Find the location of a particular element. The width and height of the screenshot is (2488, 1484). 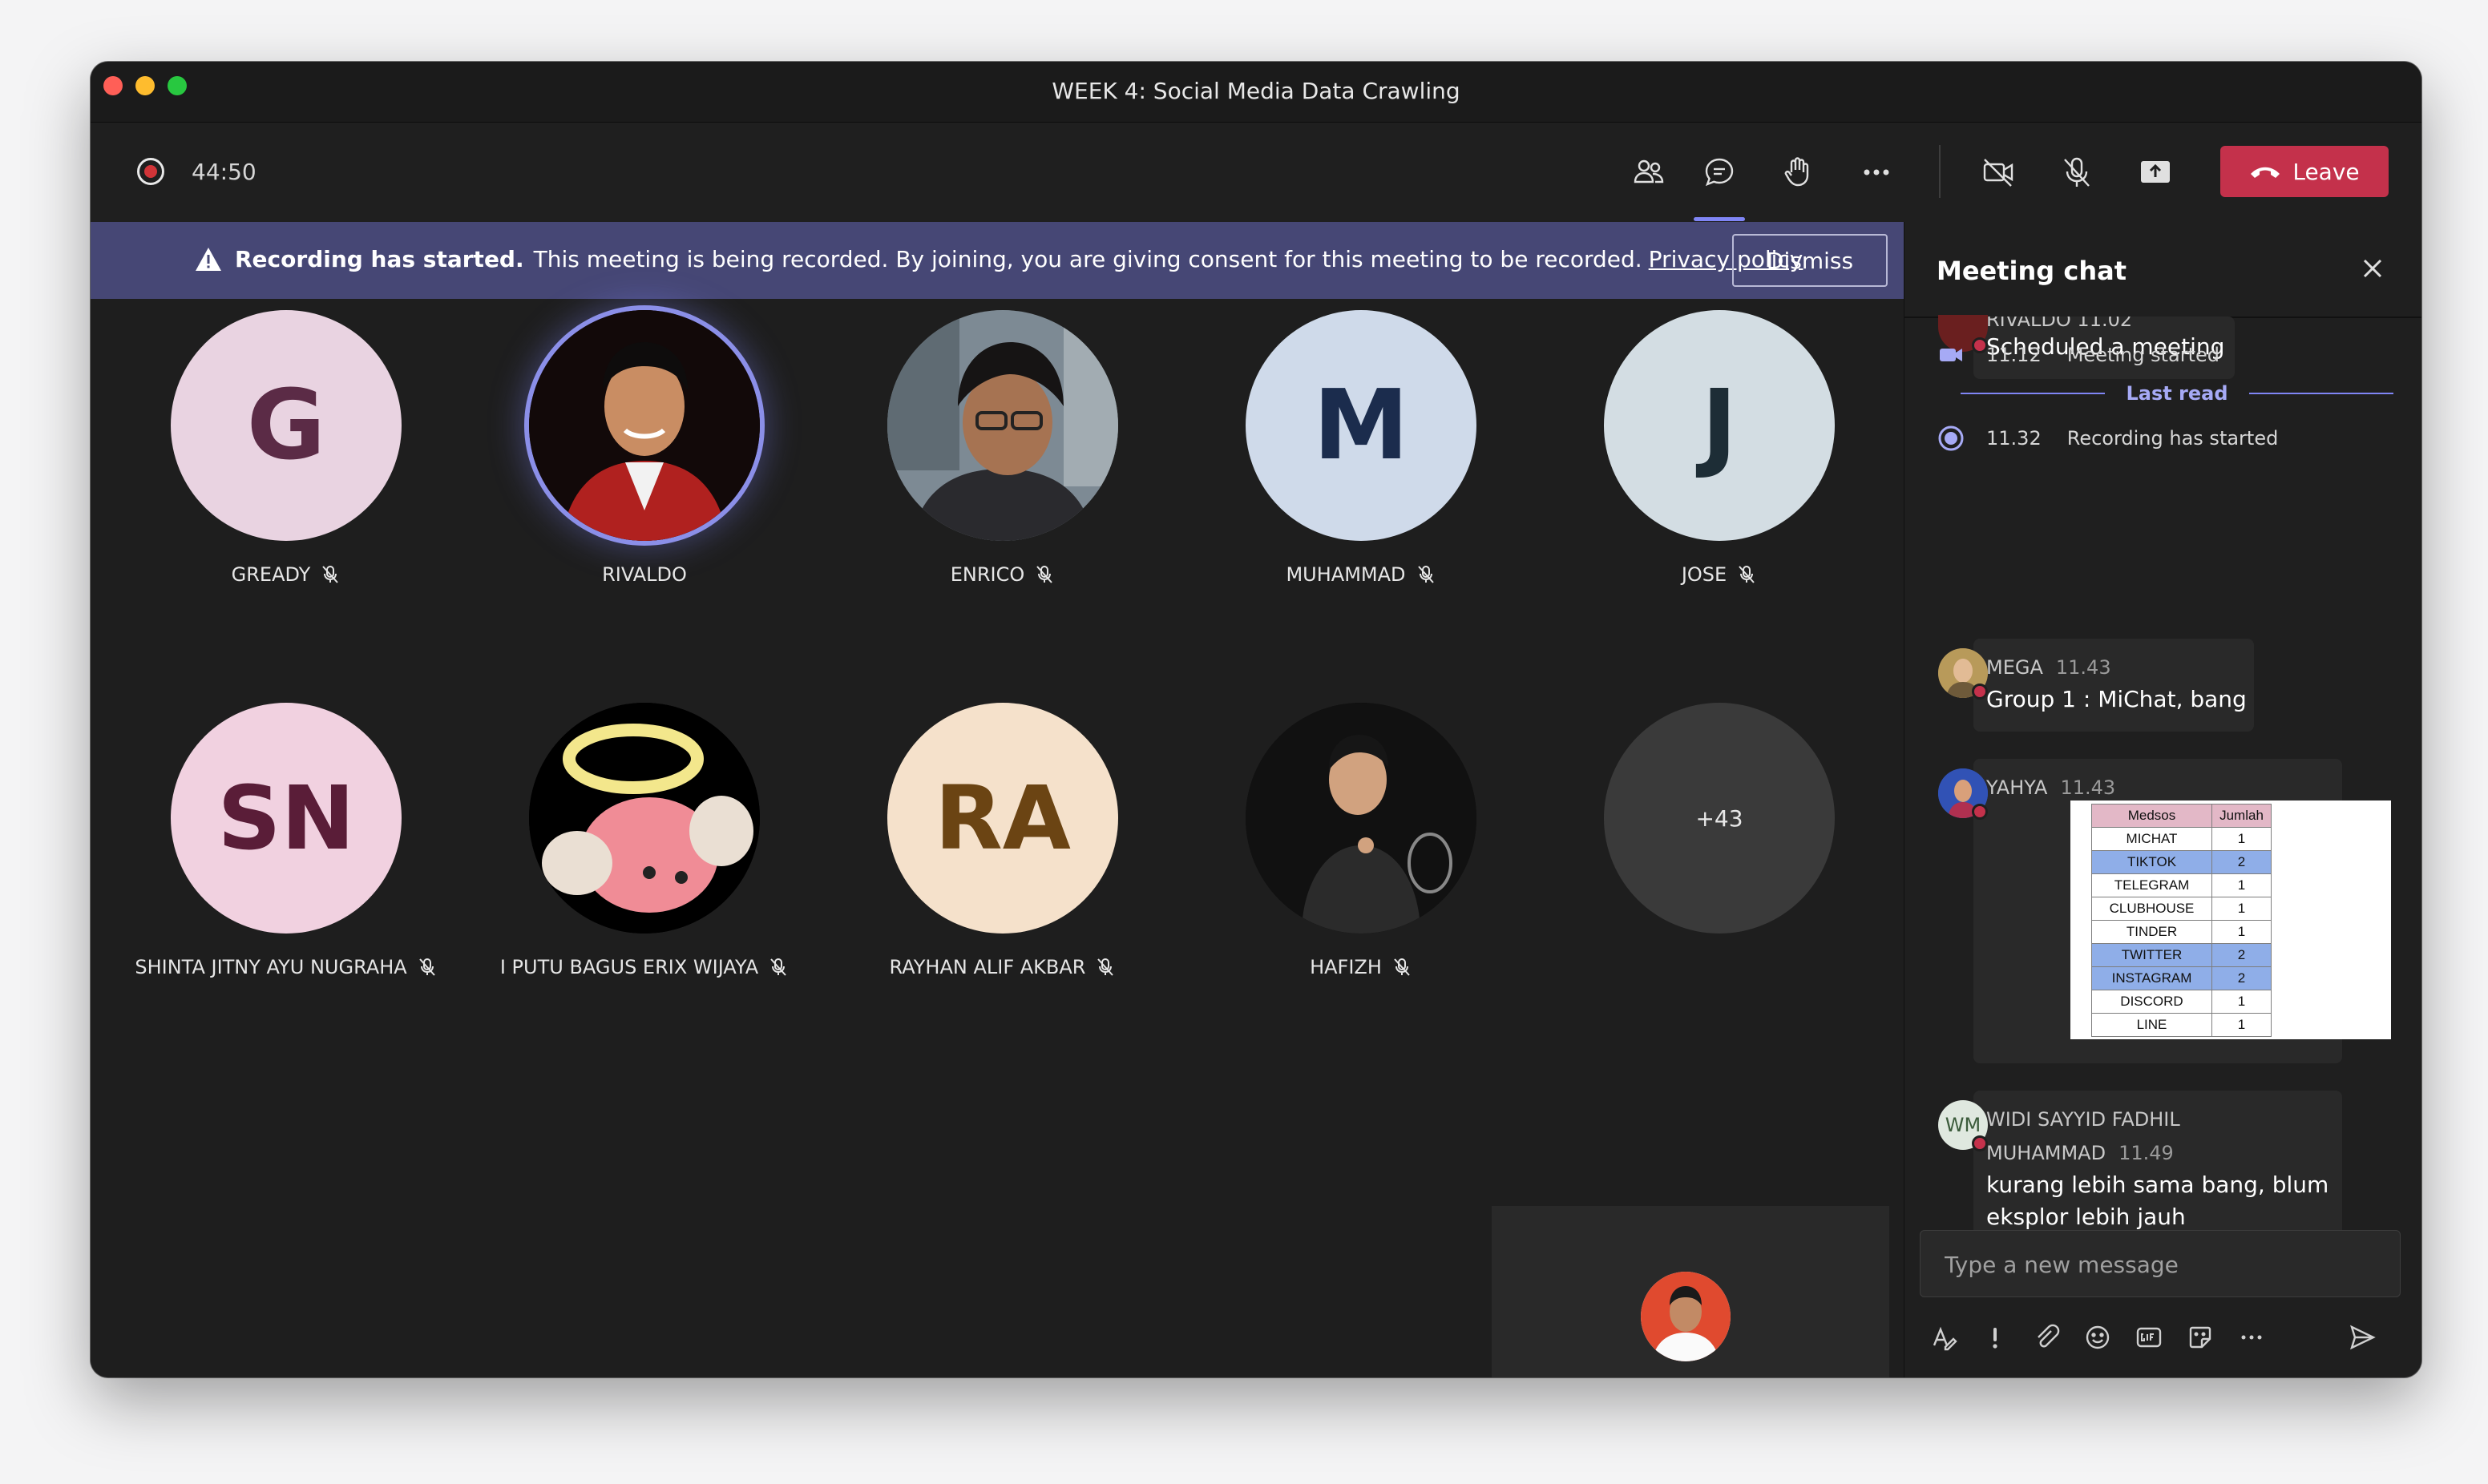

sticker-button is located at coordinates (2200, 1338).